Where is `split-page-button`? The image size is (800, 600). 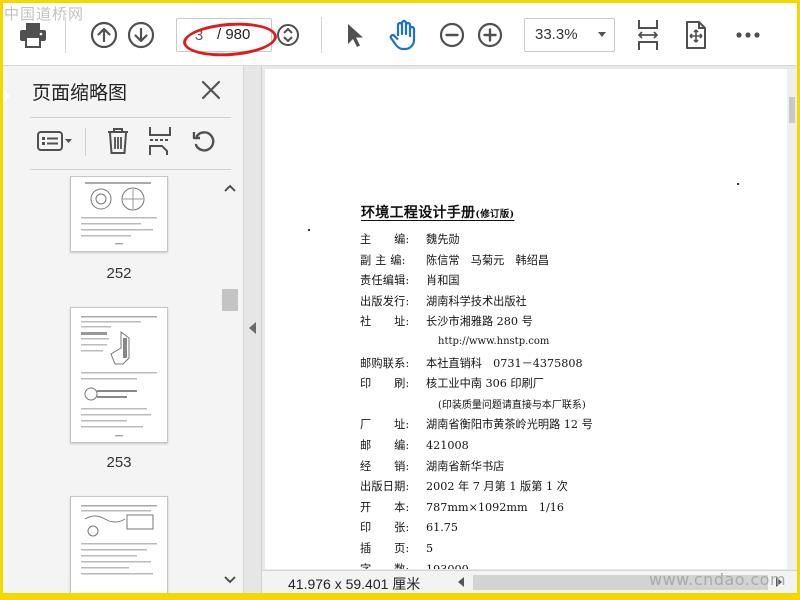 split-page-button is located at coordinates (162, 141).